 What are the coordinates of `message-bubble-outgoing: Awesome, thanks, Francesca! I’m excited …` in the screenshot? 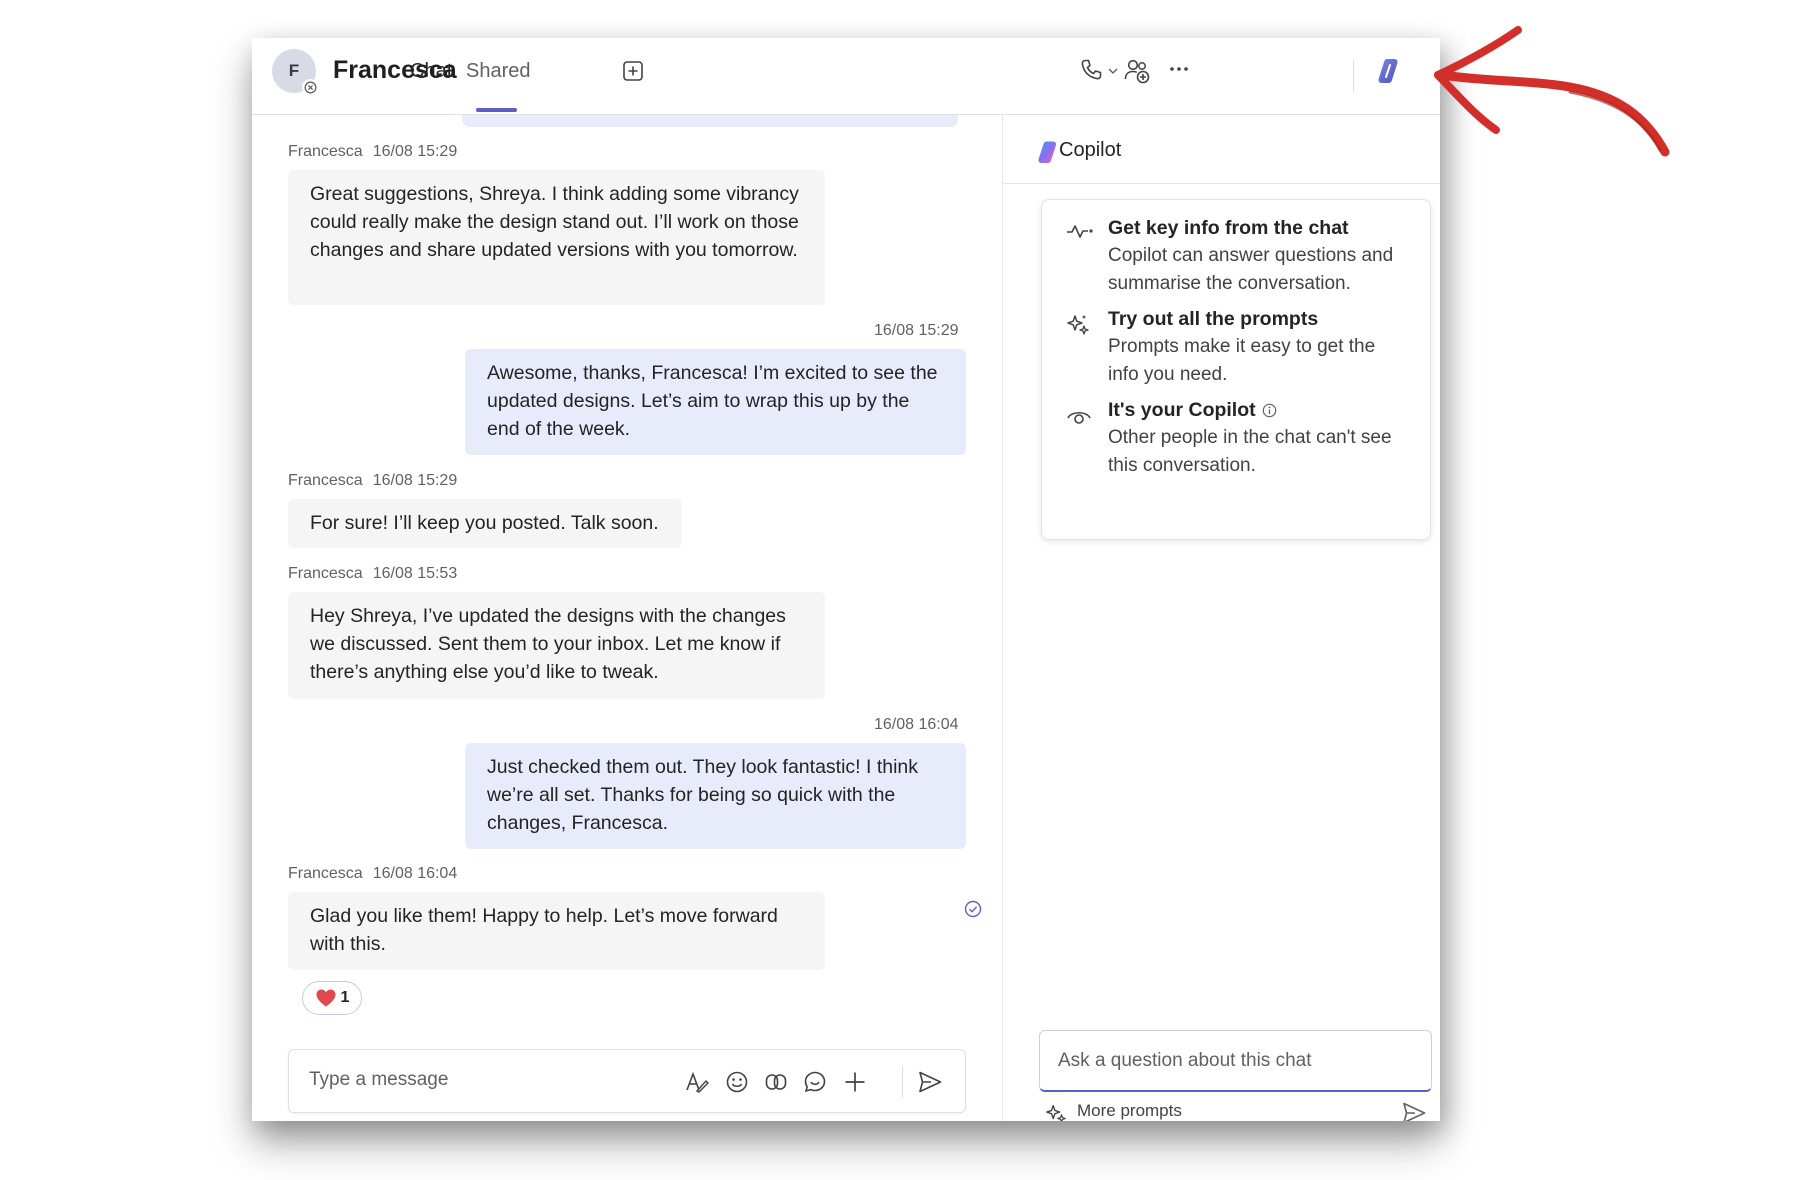 It's located at (715, 402).